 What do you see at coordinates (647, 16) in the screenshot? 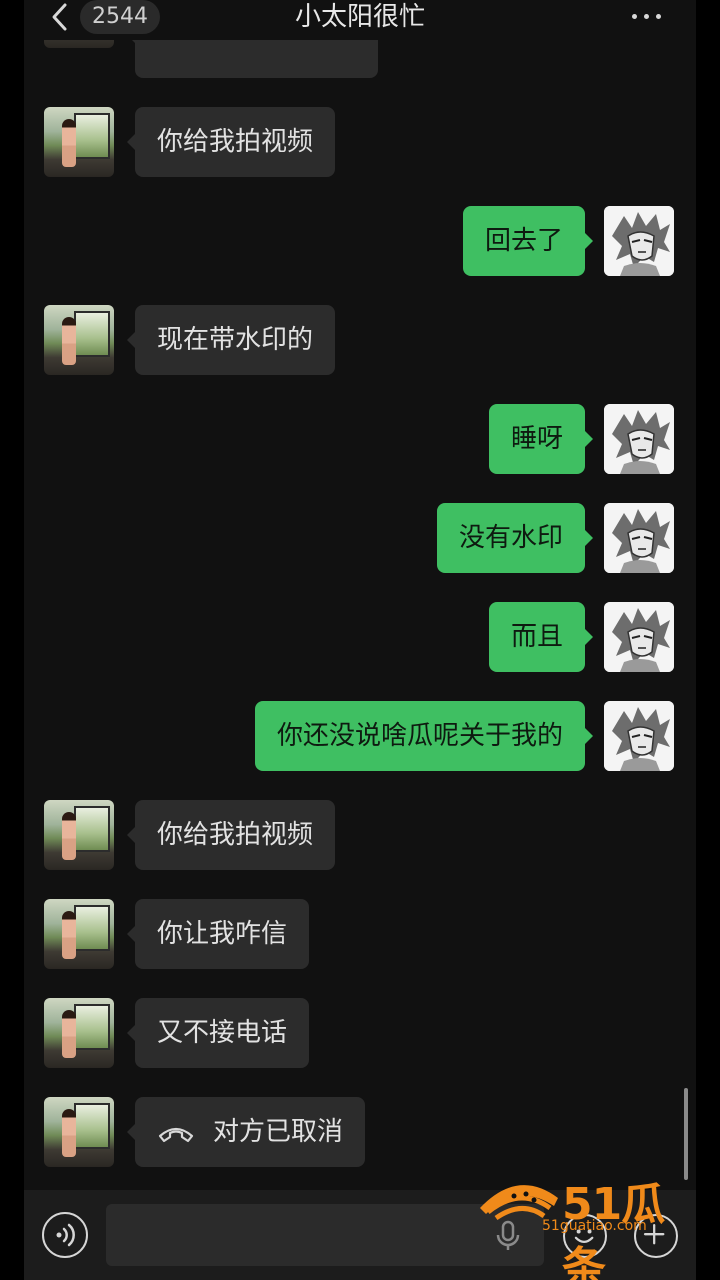
I see `more-dots-icon` at bounding box center [647, 16].